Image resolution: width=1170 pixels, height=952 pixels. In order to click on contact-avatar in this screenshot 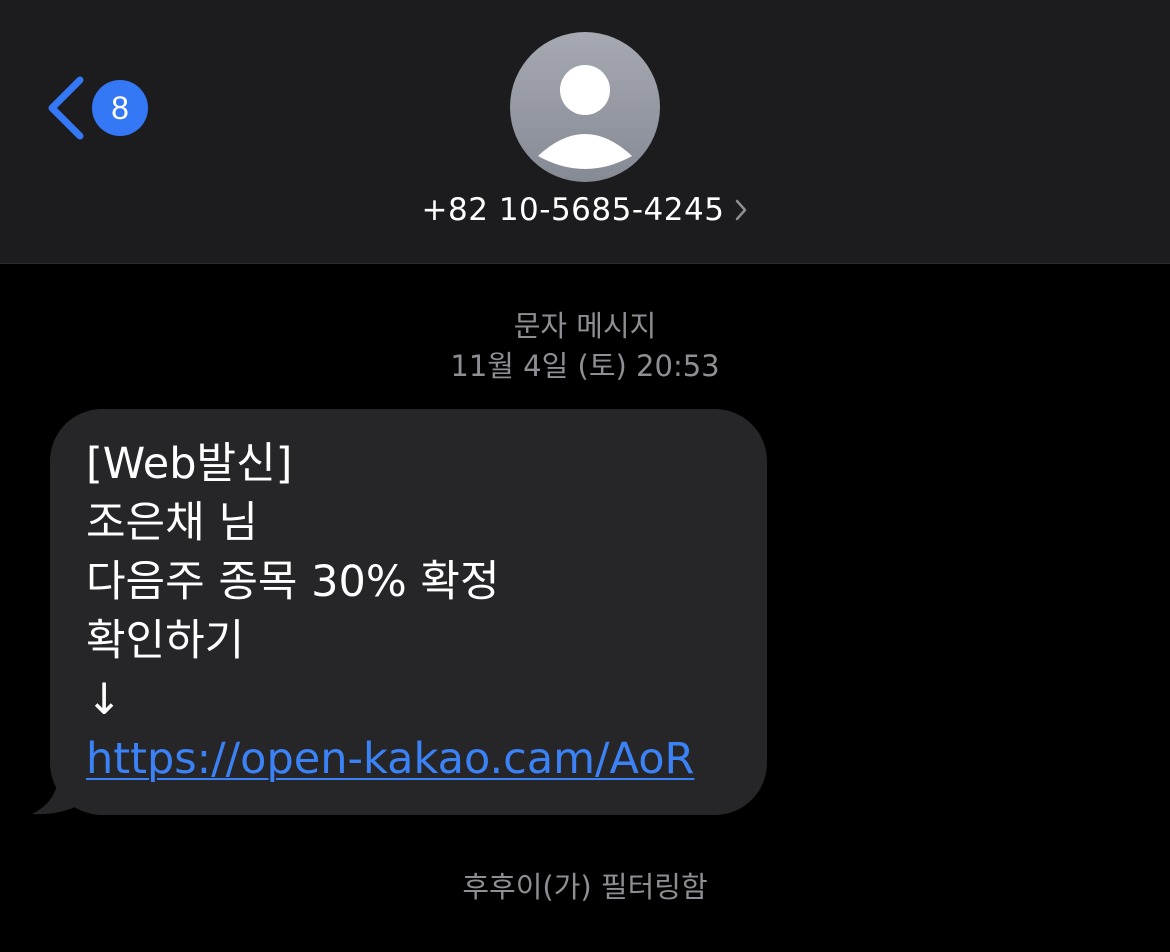, I will do `click(585, 107)`.